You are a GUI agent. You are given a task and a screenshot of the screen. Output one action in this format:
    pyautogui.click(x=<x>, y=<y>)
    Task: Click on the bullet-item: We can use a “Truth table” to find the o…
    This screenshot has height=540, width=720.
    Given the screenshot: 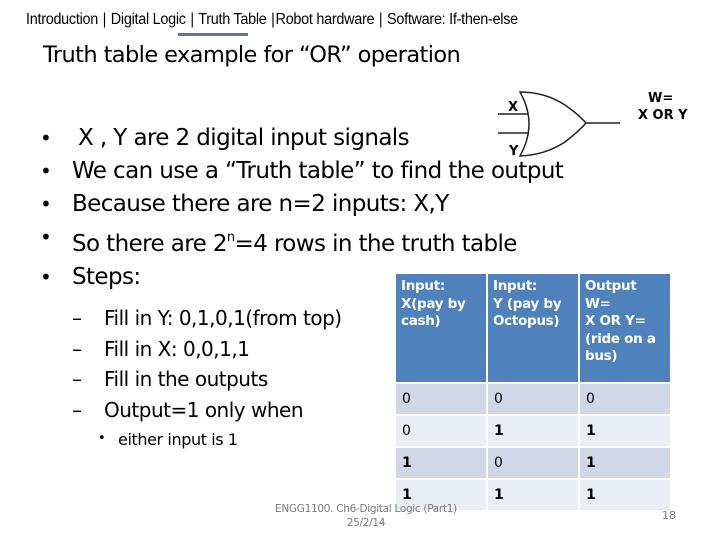 What is the action you would take?
    pyautogui.click(x=302, y=171)
    